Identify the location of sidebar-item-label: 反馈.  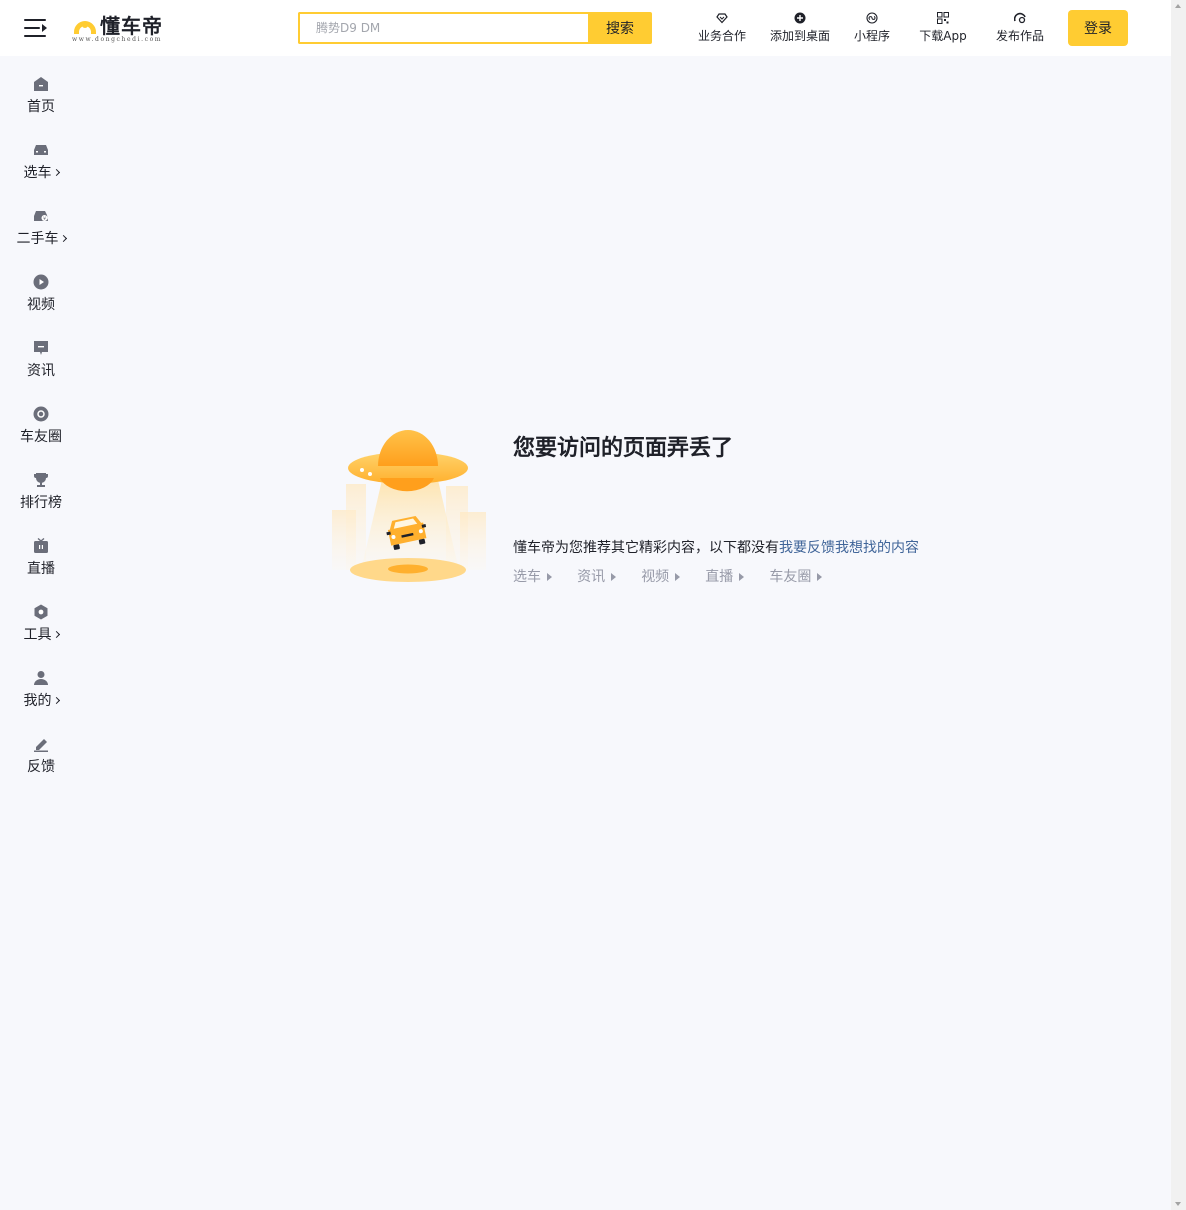
(41, 767).